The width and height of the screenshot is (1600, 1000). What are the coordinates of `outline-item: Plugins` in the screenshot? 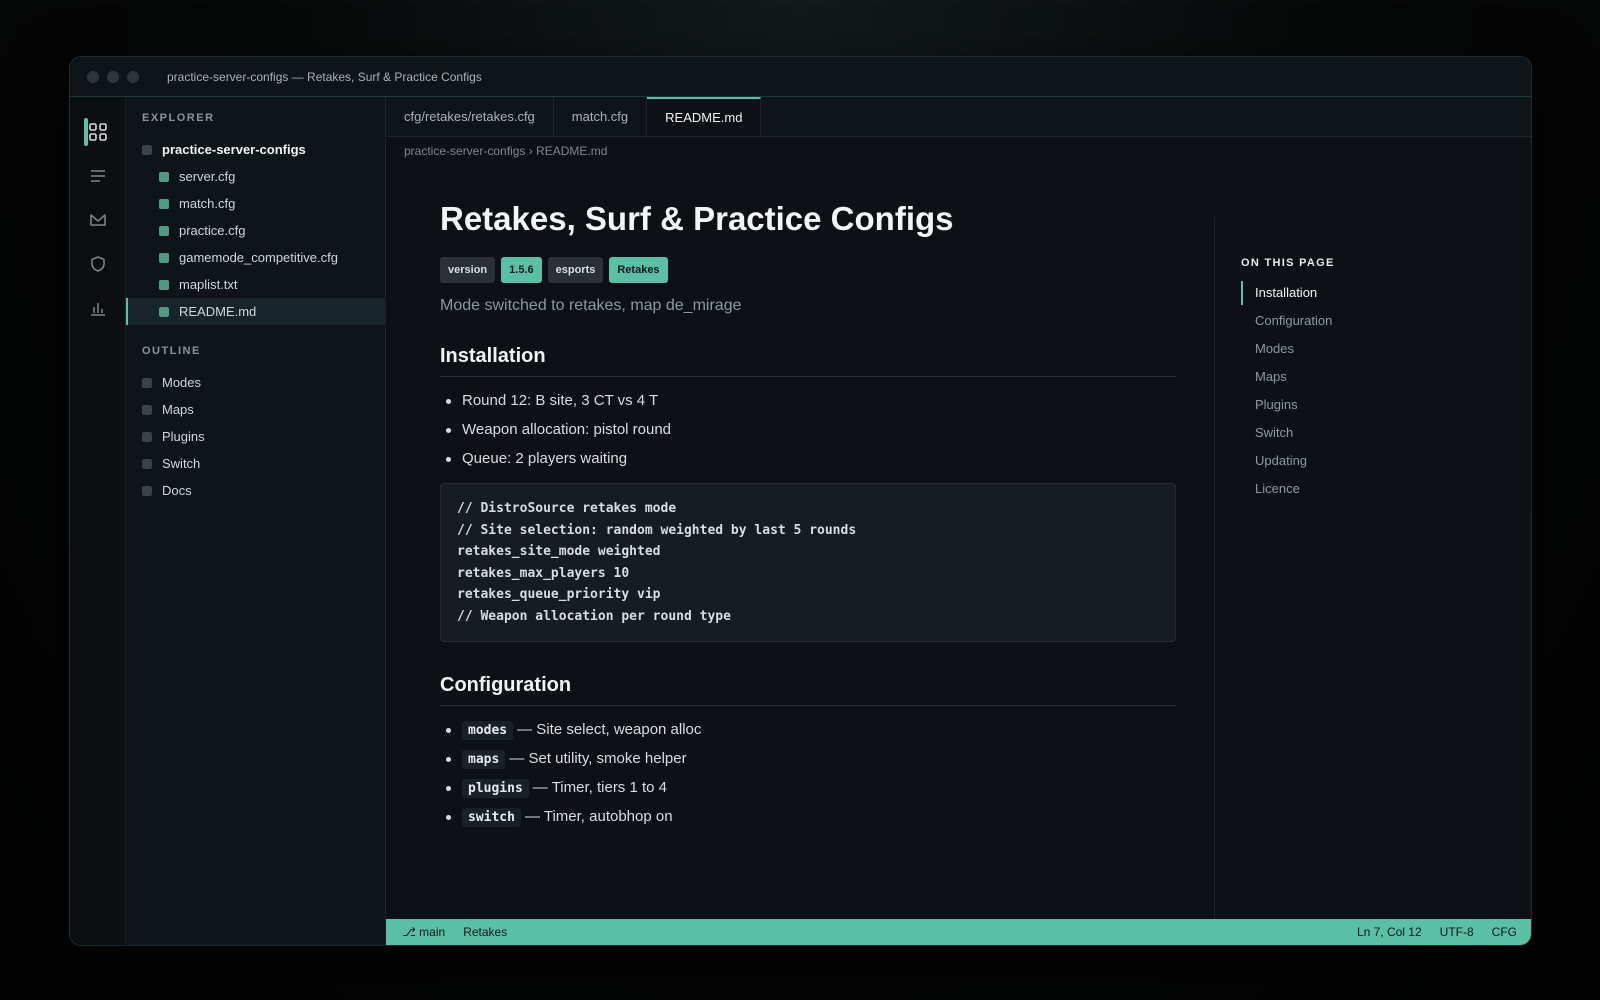 It's located at (255, 436).